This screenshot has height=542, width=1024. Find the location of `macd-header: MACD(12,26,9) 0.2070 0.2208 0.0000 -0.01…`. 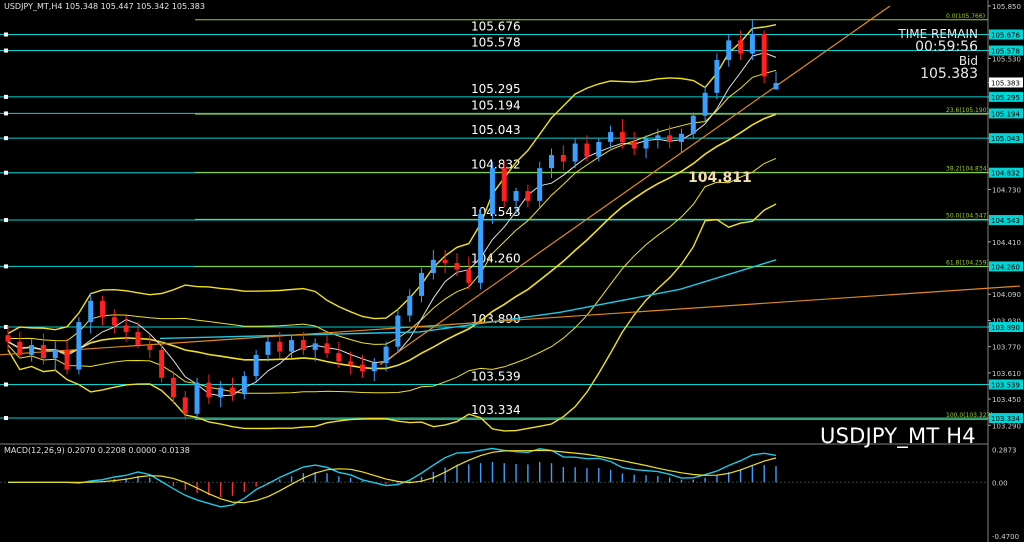

macd-header: MACD(12,26,9) 0.2070 0.2208 0.0000 -0.01… is located at coordinates (97, 450).